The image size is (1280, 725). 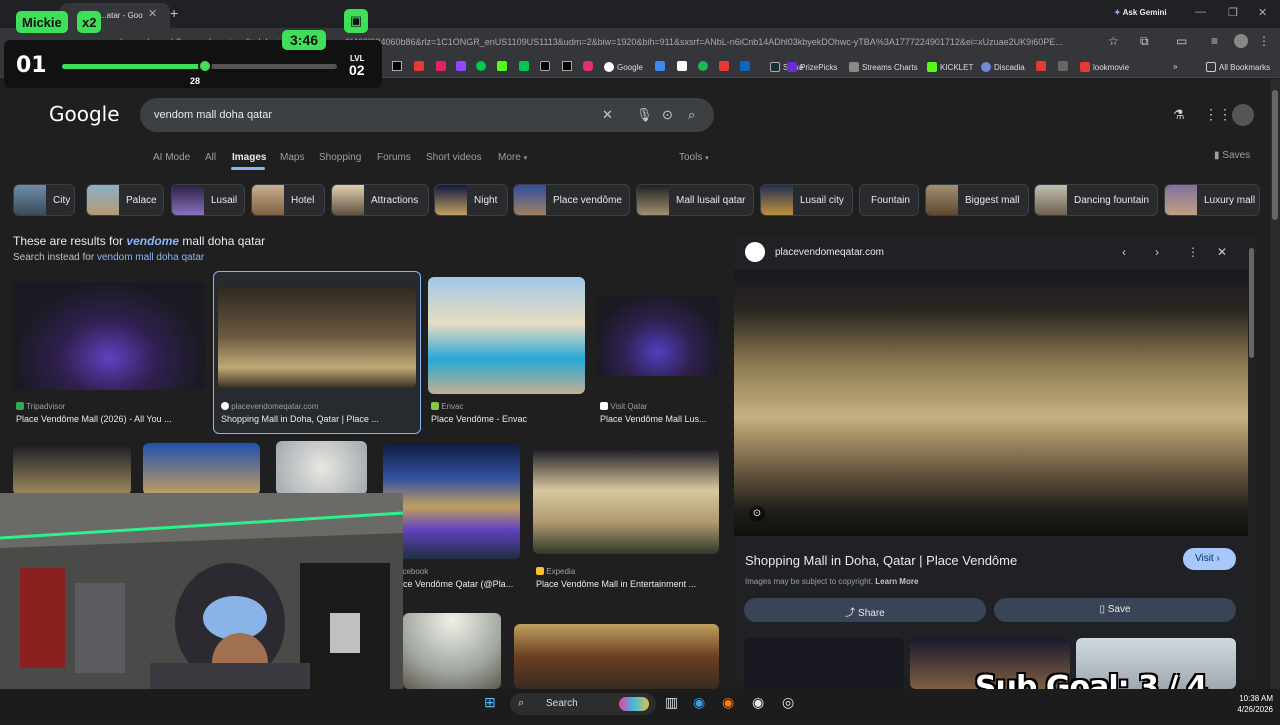 I want to click on bookmarks-overflow-icon: », so click(x=1175, y=66).